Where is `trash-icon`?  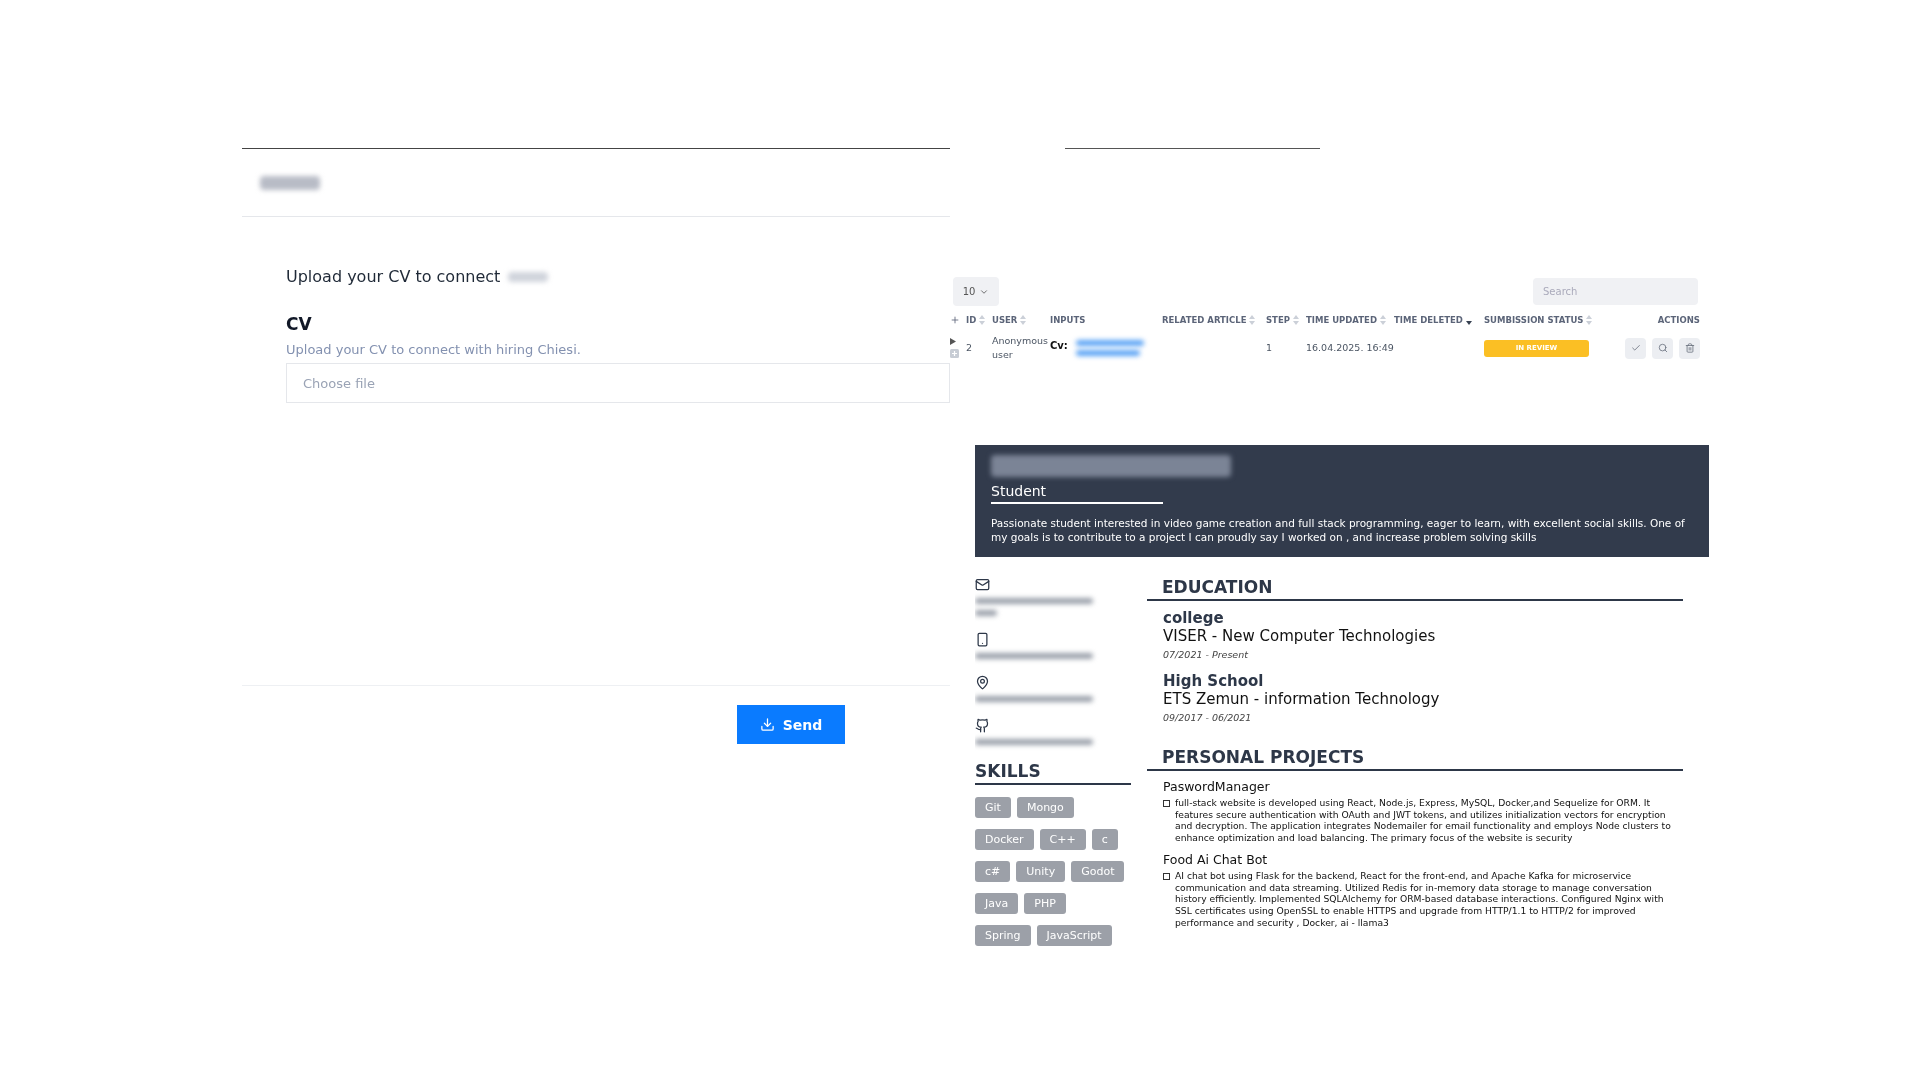 trash-icon is located at coordinates (1689, 348).